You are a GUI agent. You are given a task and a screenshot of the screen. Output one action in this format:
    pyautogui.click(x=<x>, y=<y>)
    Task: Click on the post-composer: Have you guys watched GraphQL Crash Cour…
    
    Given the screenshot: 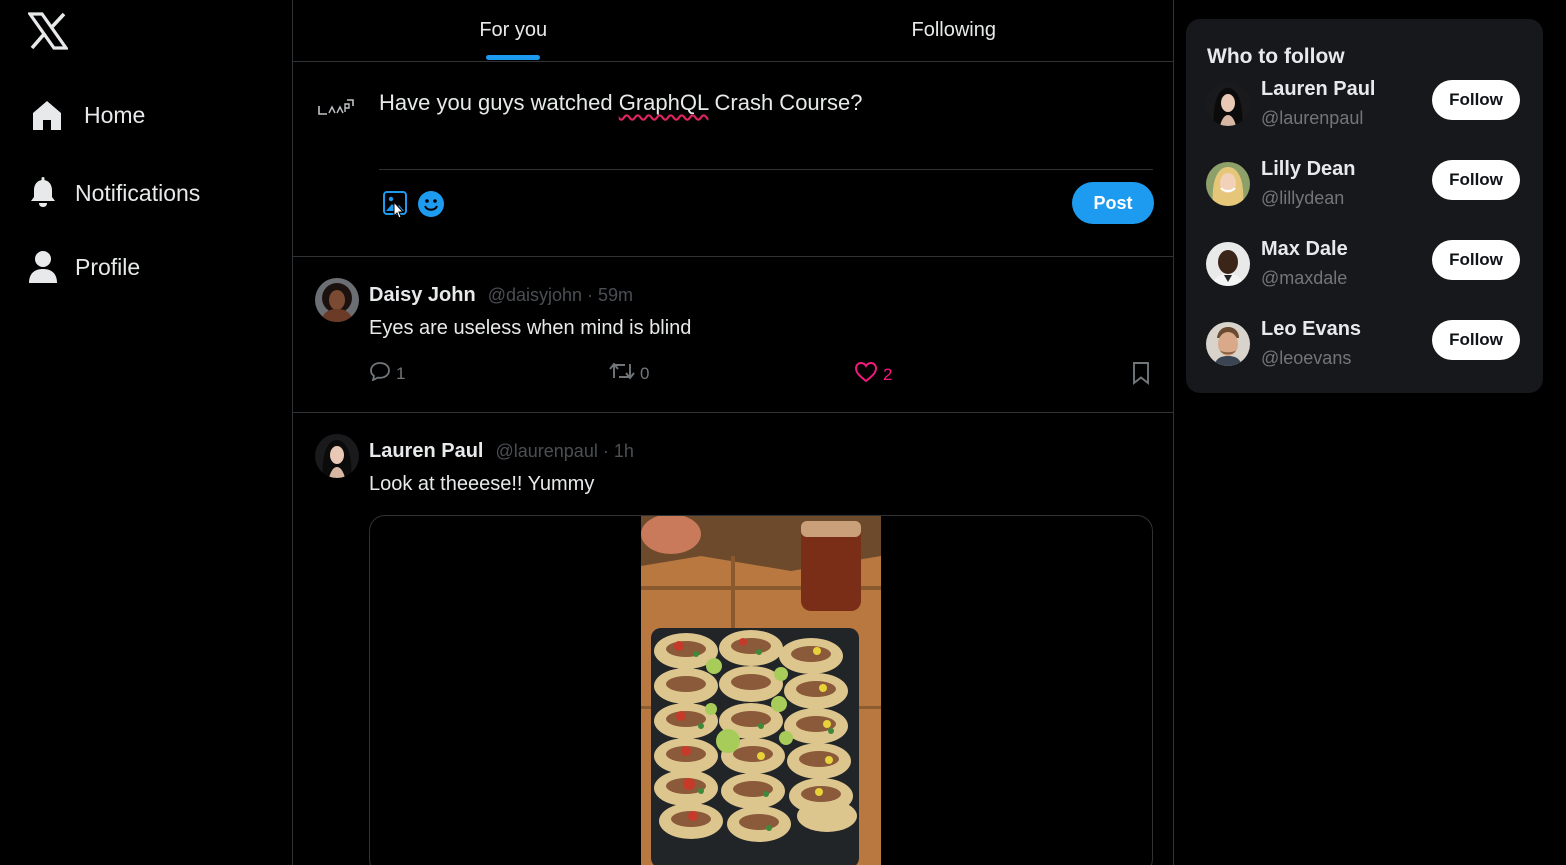 What is the action you would take?
    pyautogui.click(x=733, y=159)
    